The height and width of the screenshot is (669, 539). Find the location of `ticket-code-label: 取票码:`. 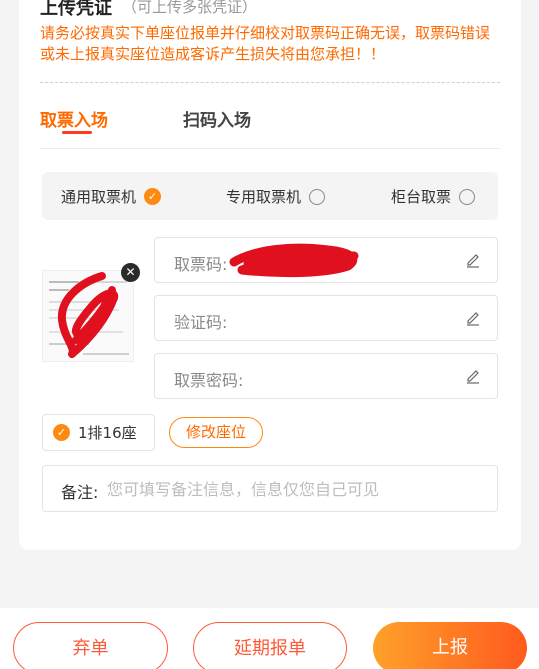

ticket-code-label: 取票码: is located at coordinates (201, 264).